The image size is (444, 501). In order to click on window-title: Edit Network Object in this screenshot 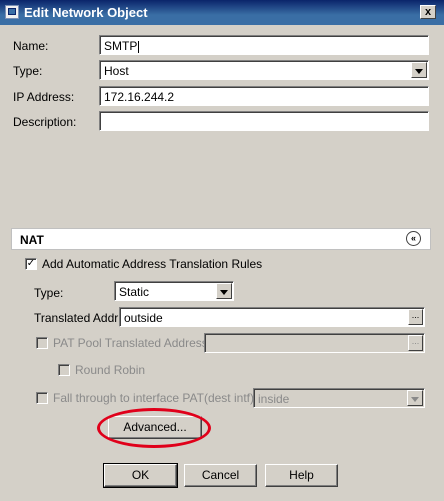, I will do `click(86, 12)`.